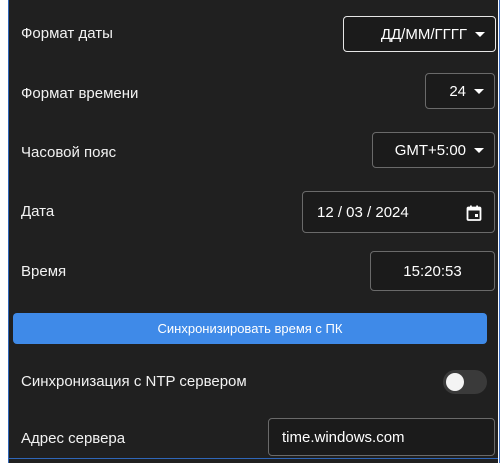 The image size is (504, 463). I want to click on time-input: 15:20:53, so click(432, 271).